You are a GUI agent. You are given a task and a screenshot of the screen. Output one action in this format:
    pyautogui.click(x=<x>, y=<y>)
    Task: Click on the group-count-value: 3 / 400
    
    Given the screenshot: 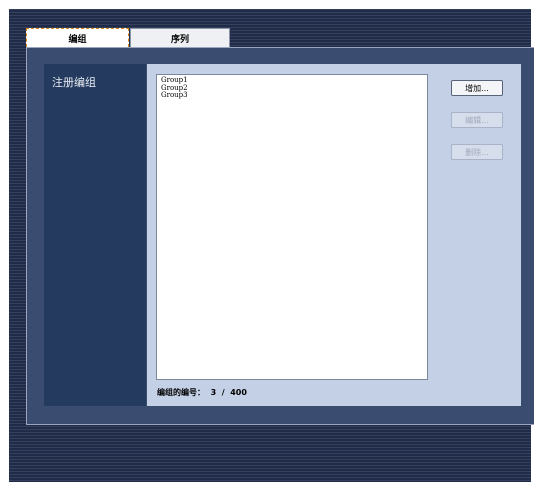 What is the action you would take?
    pyautogui.click(x=228, y=392)
    